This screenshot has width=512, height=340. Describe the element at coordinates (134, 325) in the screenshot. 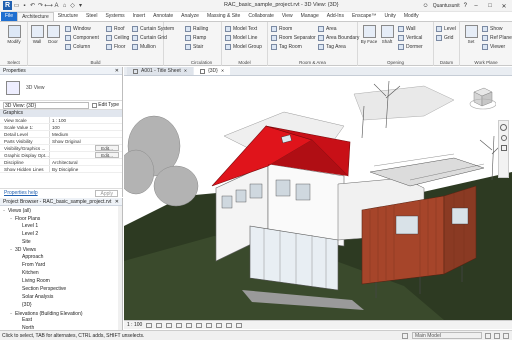

I see `view-scale: 1 : 100` at that location.